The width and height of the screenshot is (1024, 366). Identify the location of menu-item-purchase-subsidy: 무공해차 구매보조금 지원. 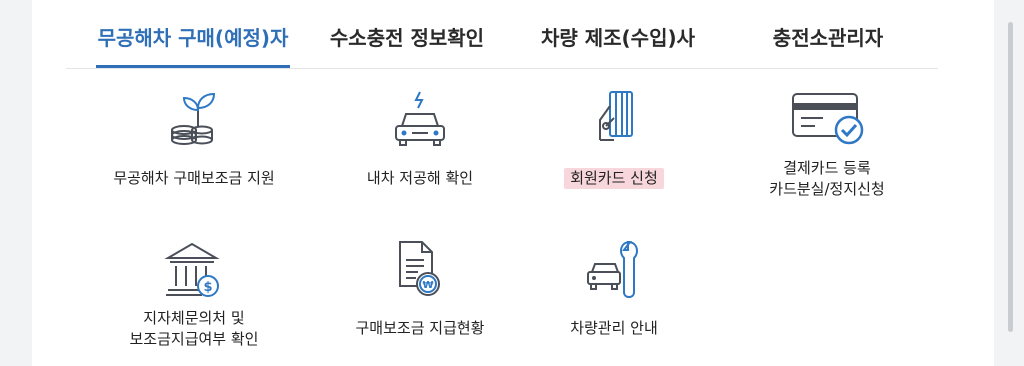
(194, 137).